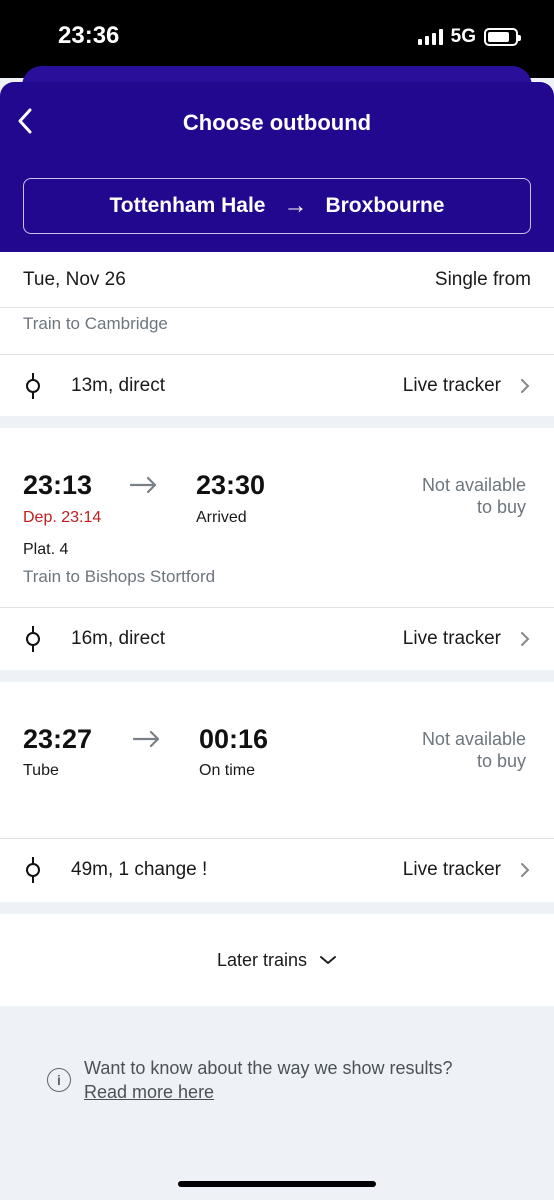 This screenshot has width=554, height=1200. What do you see at coordinates (277, 122) in the screenshot?
I see `page-title: Choose outbound` at bounding box center [277, 122].